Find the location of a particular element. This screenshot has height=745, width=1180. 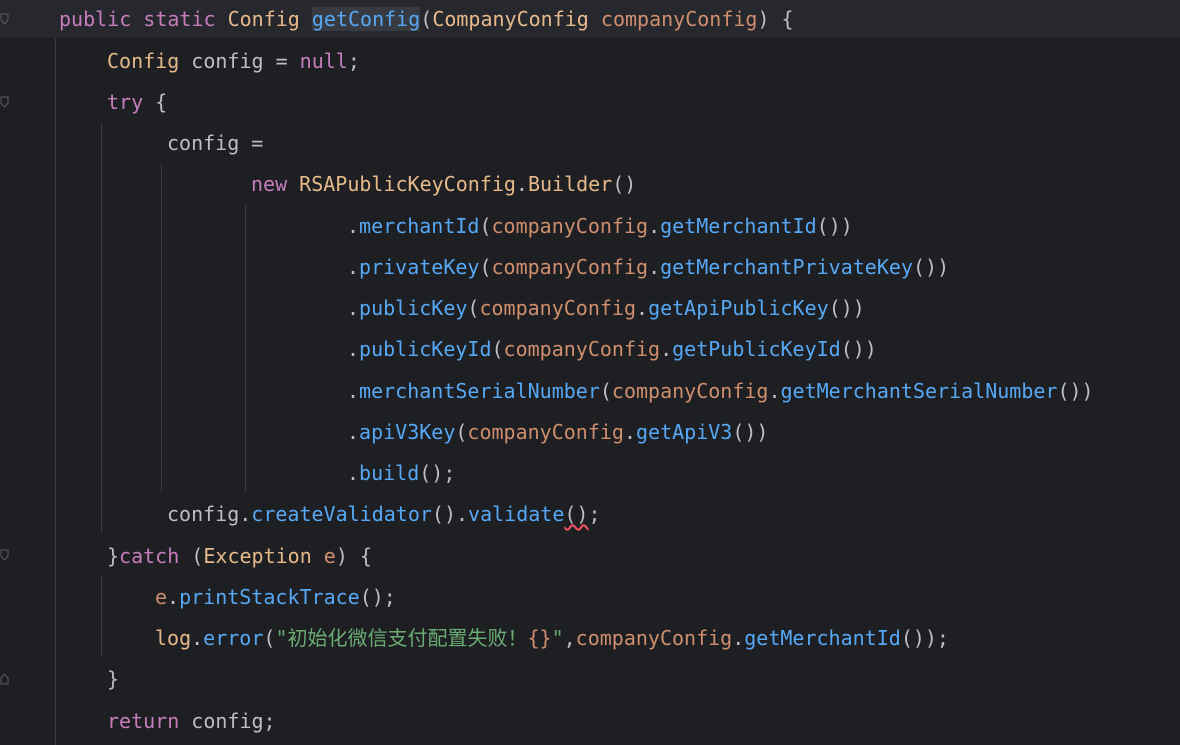

type-name: Builder is located at coordinates (570, 184).